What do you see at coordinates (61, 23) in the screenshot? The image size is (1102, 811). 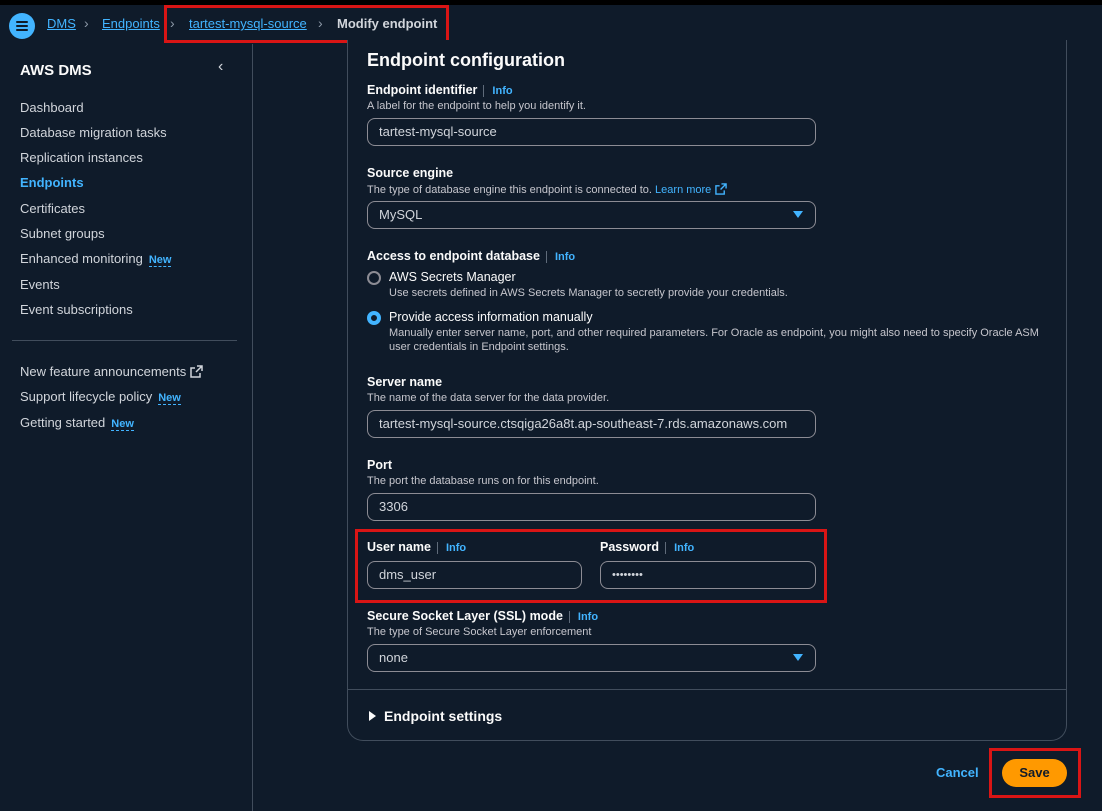 I see `breadcrumb-dms: DMS` at bounding box center [61, 23].